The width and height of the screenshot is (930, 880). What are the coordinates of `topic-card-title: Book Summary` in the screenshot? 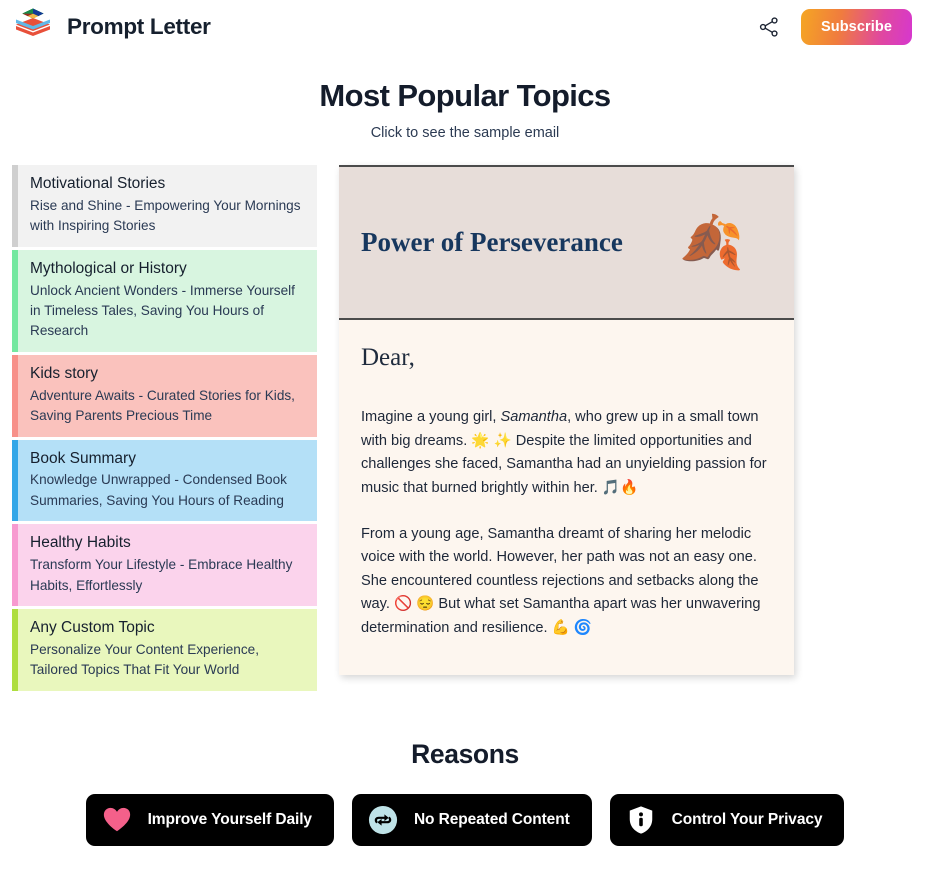 It's located at (83, 458).